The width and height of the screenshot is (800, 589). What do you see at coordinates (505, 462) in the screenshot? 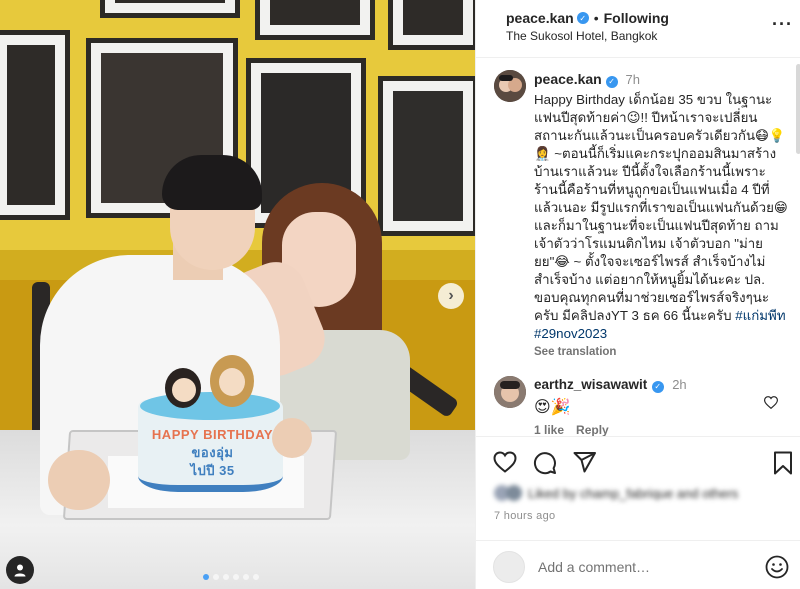
I see `heart-icon` at bounding box center [505, 462].